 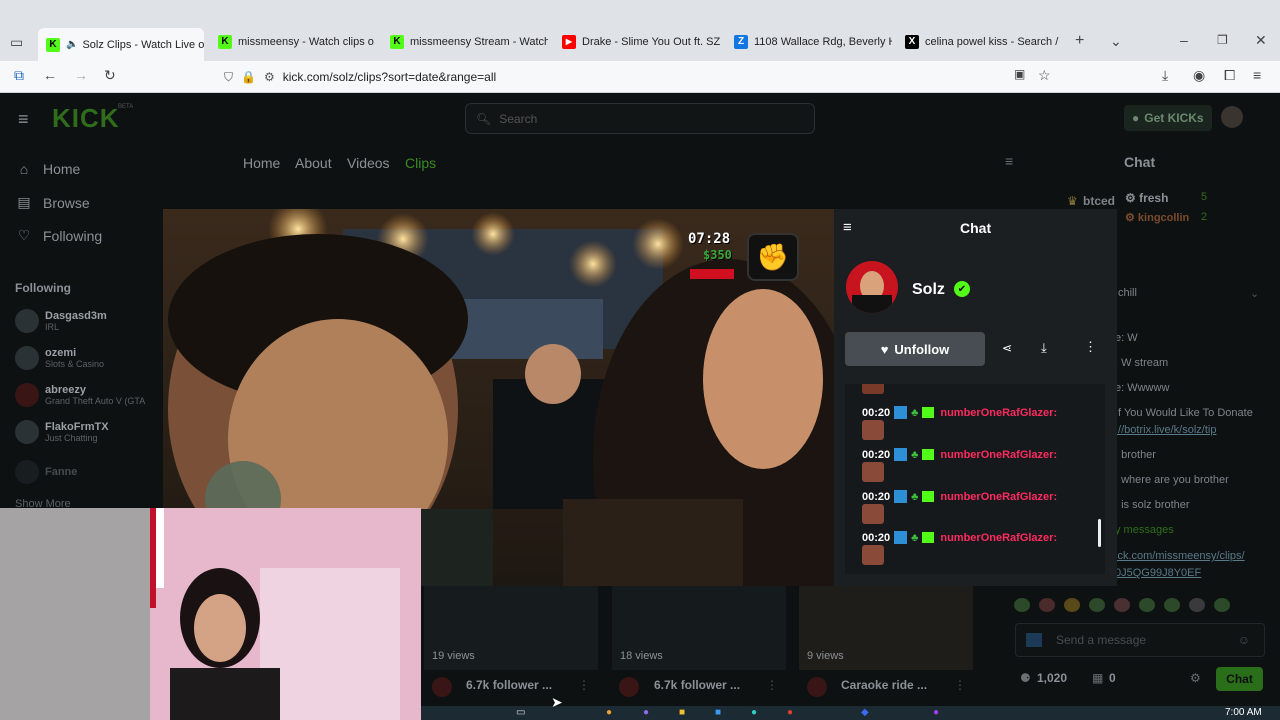 What do you see at coordinates (1243, 712) in the screenshot?
I see `taskbar-clock: 7:00 AM` at bounding box center [1243, 712].